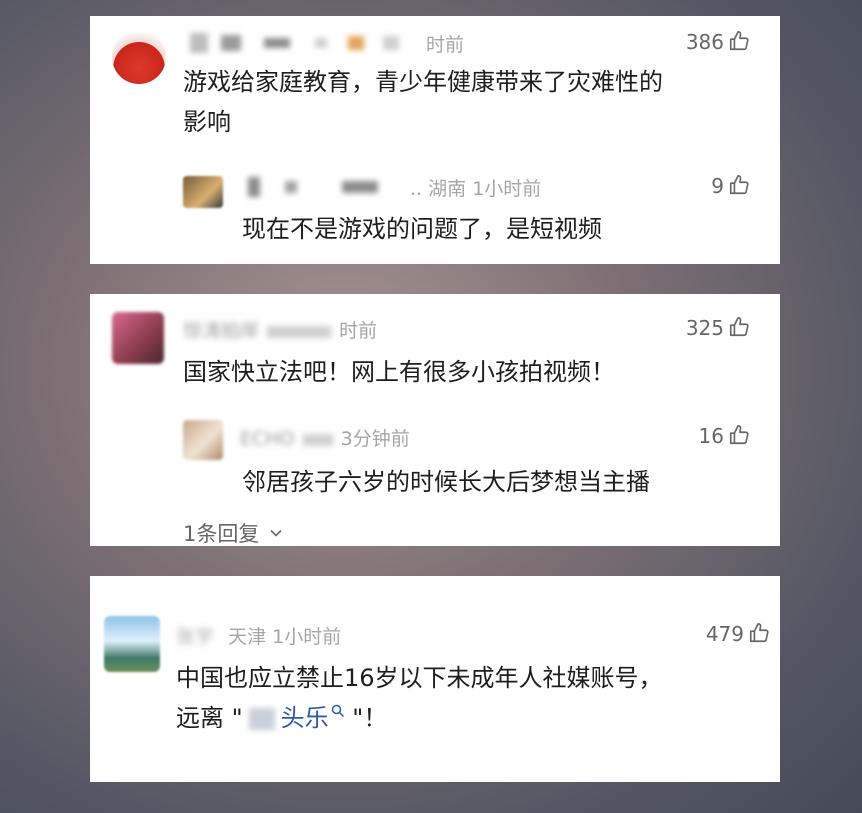  Describe the element at coordinates (313, 718) in the screenshot. I see `search-link: 头乐` at that location.